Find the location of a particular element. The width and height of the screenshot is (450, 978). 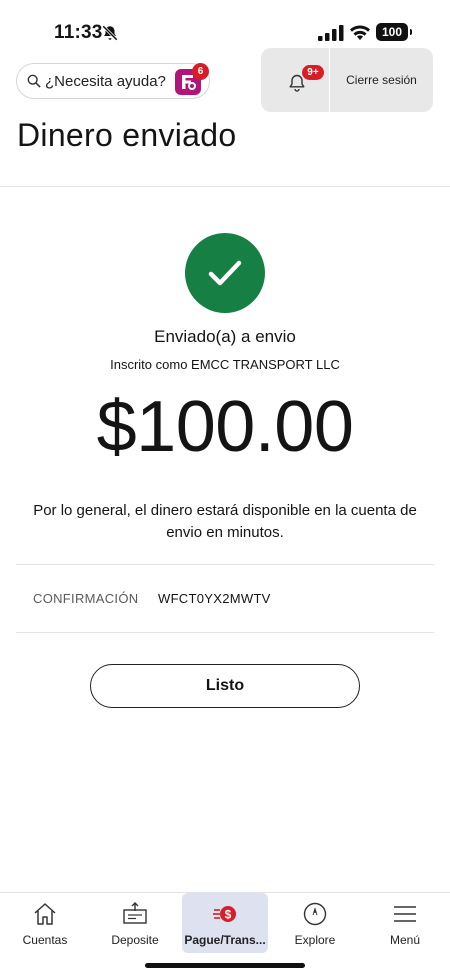

page-title: Dinero enviado is located at coordinates (127, 135).